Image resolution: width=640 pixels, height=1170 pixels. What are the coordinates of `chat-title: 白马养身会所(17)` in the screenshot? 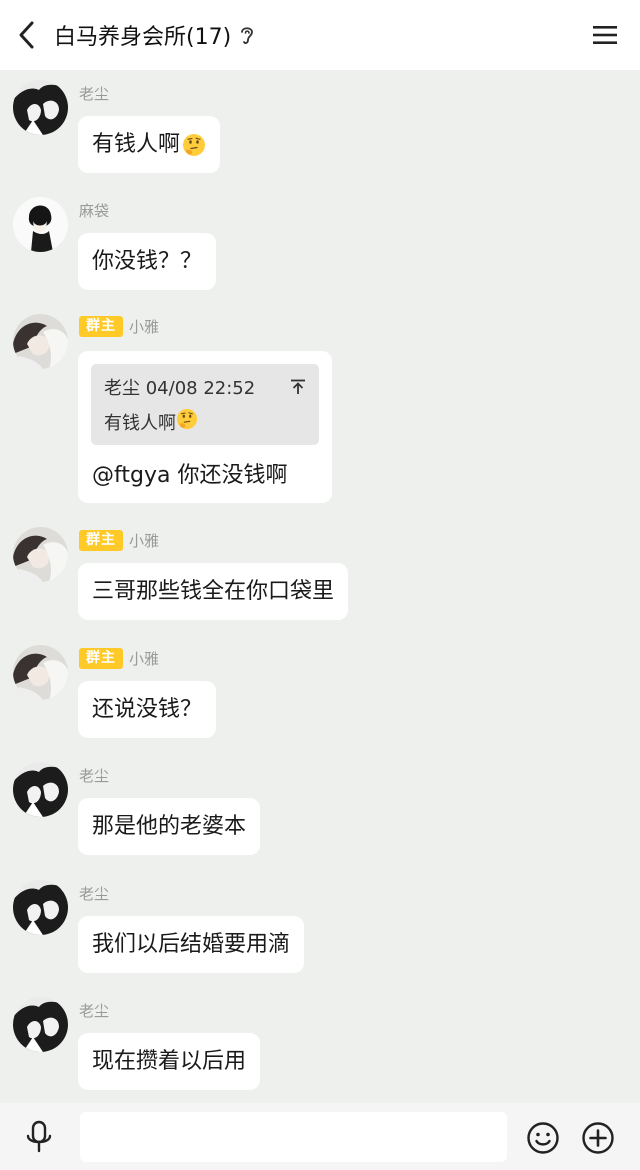 It's located at (154, 35).